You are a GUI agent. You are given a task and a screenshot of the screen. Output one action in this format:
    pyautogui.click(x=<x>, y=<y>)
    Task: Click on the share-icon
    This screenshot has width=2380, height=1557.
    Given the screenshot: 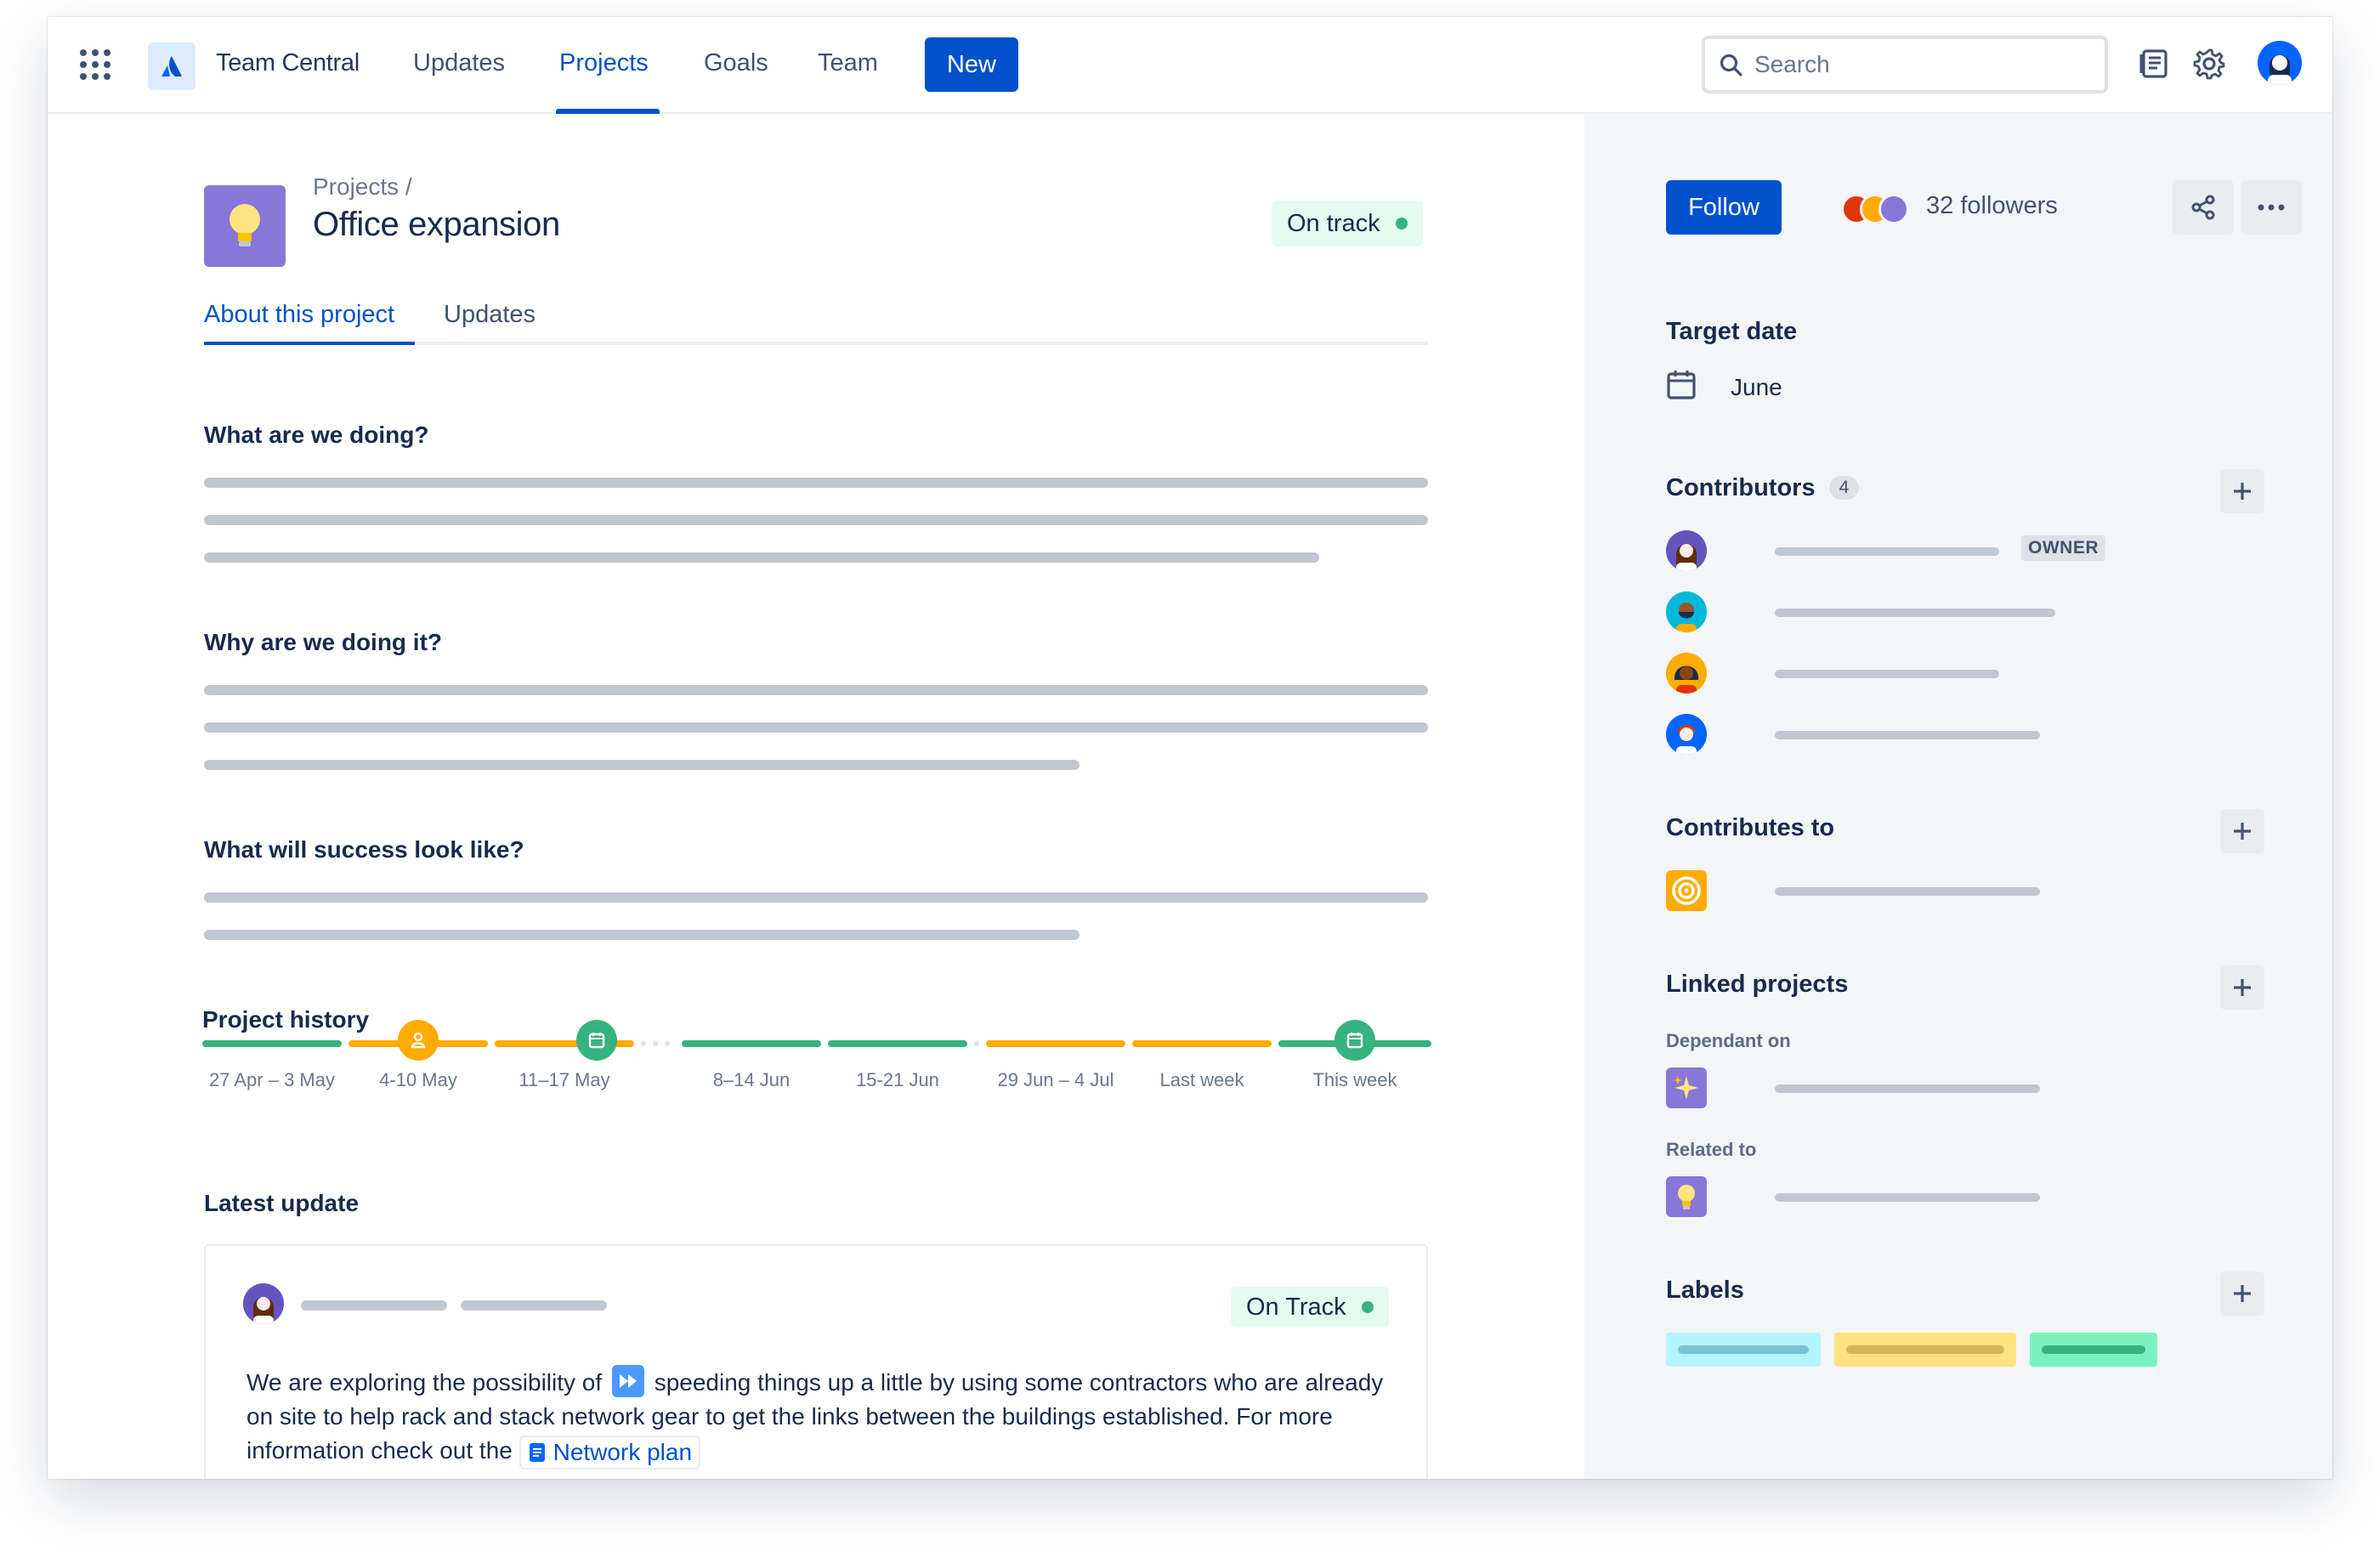 What is the action you would take?
    pyautogui.click(x=2203, y=207)
    